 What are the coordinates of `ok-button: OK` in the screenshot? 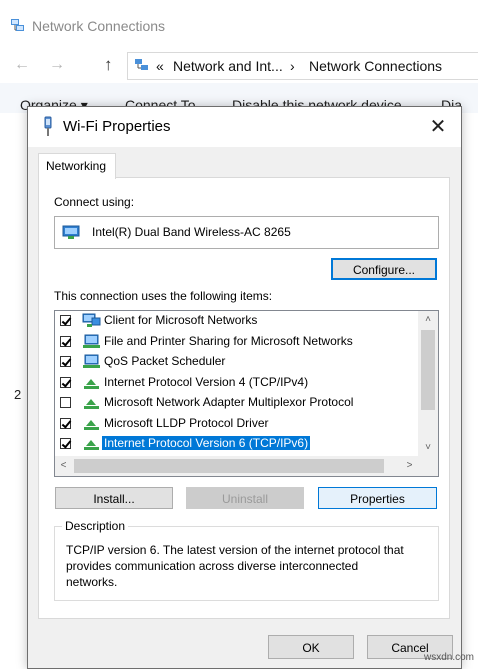 It's located at (311, 647).